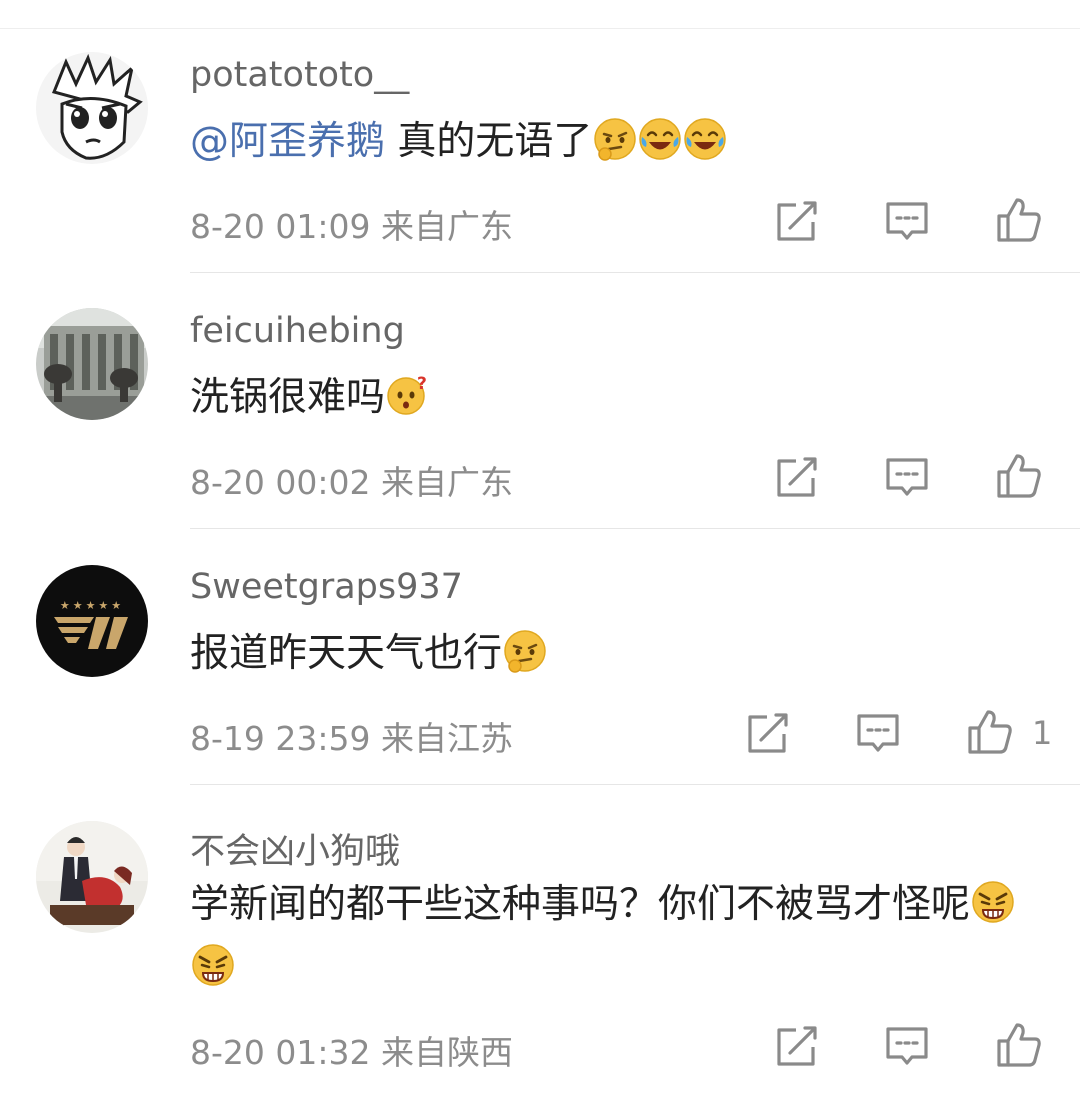  What do you see at coordinates (326, 587) in the screenshot?
I see `username: Sweetgraps937` at bounding box center [326, 587].